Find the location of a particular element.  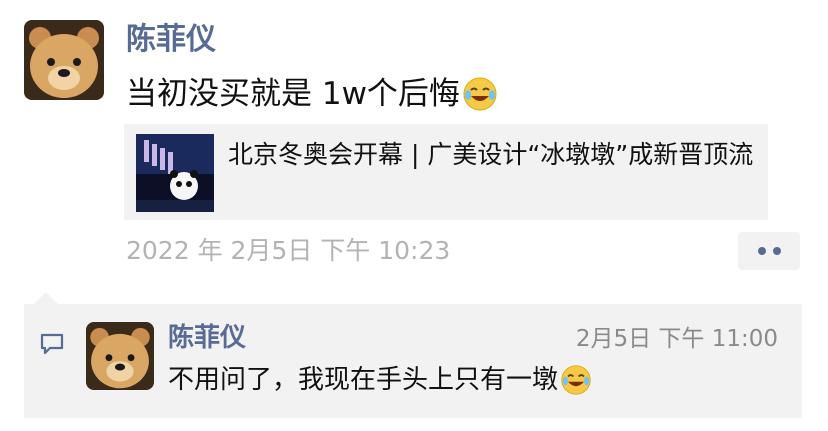

post-text: 当初没买就是 1w个后悔 is located at coordinates (312, 94).